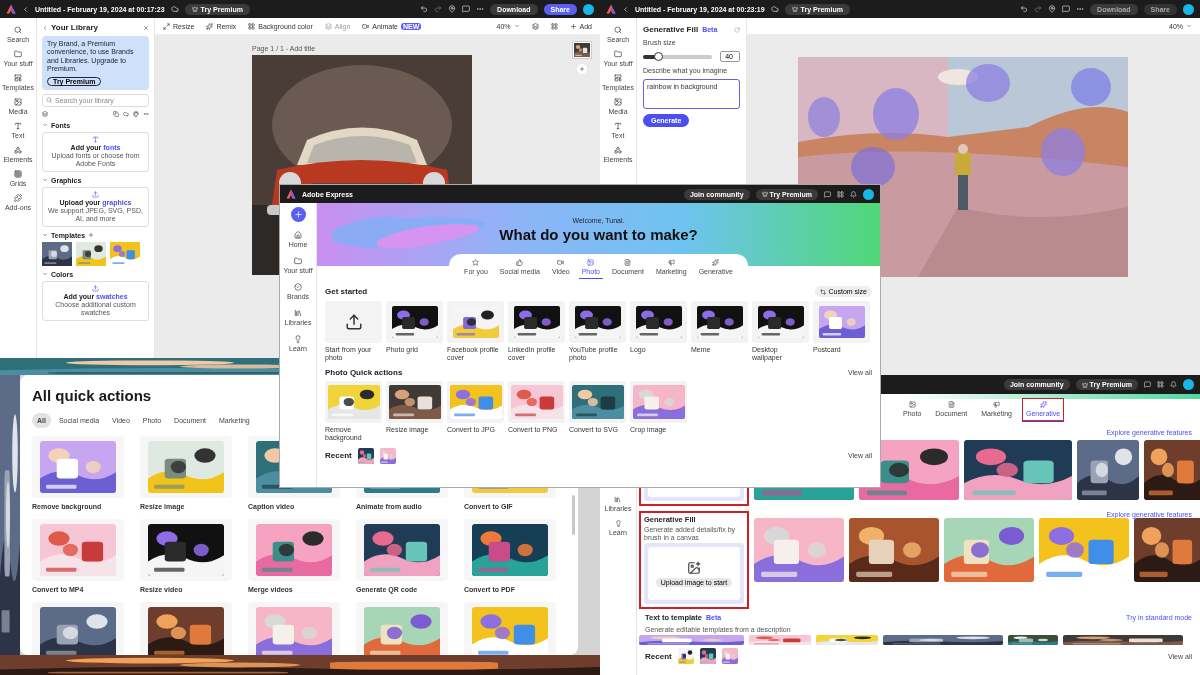  I want to click on page-thumbnail, so click(582, 50).